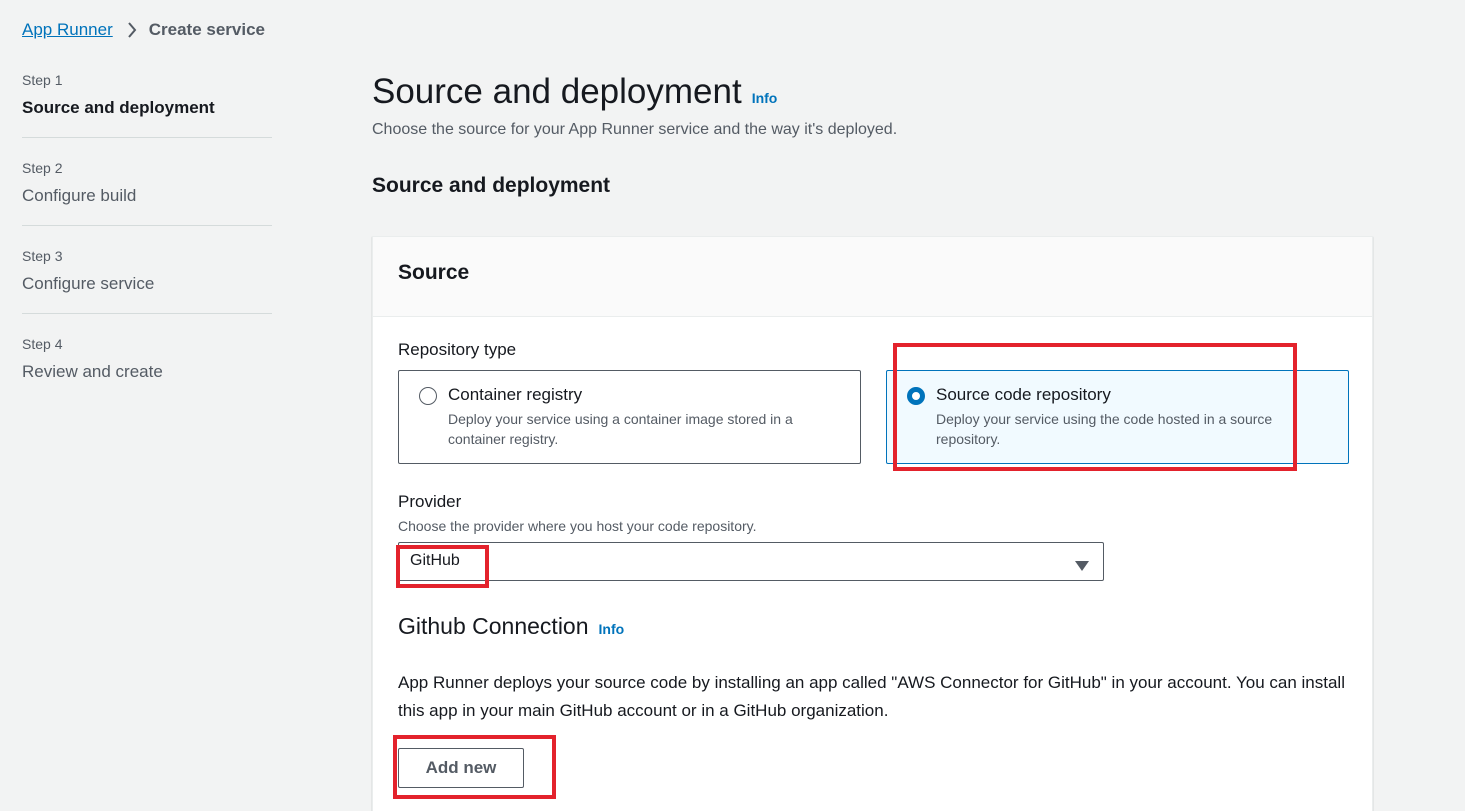  I want to click on step-title: Review and create, so click(92, 371).